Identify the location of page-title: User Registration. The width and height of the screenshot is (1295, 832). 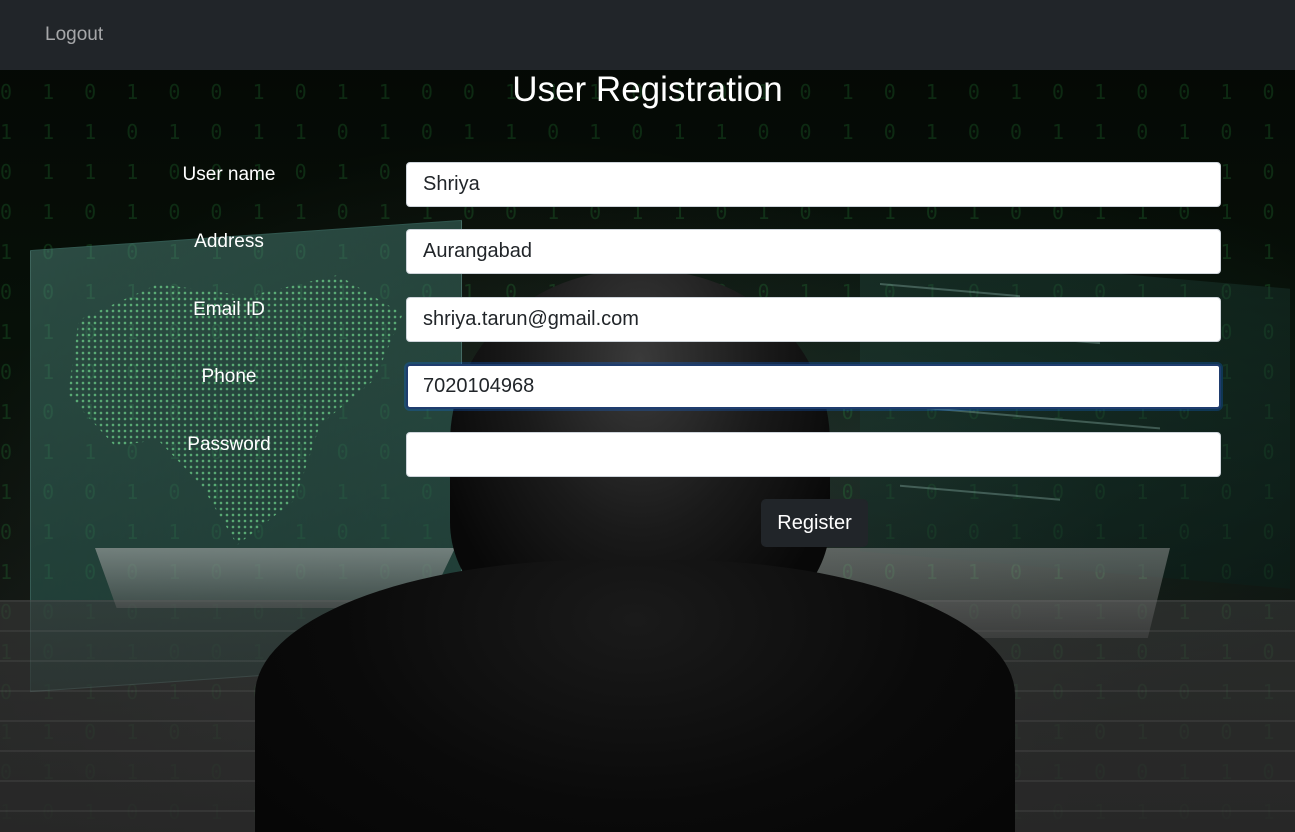
(647, 89).